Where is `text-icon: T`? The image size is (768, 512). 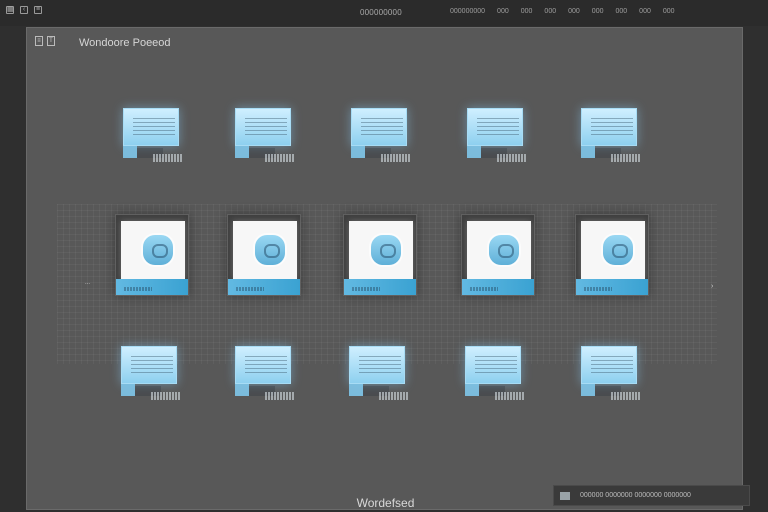 text-icon: T is located at coordinates (51, 41).